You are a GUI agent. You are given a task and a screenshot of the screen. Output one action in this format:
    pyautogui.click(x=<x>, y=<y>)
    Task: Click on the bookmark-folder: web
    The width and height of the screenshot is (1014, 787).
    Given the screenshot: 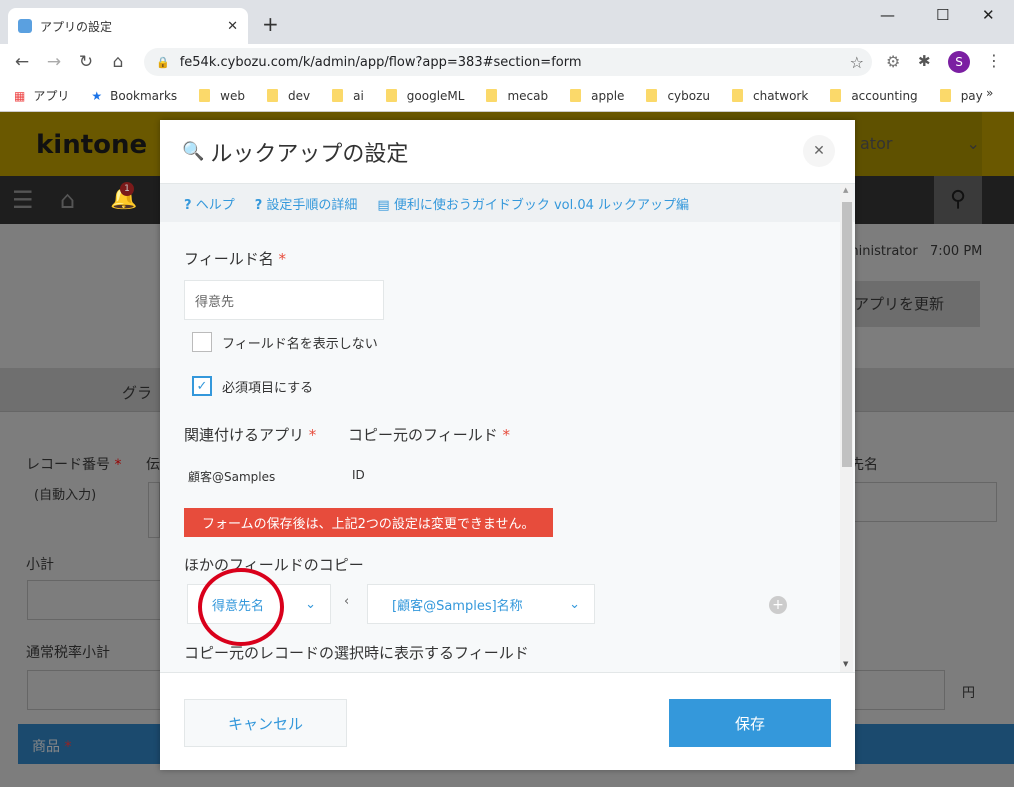 What is the action you would take?
    pyautogui.click(x=222, y=96)
    